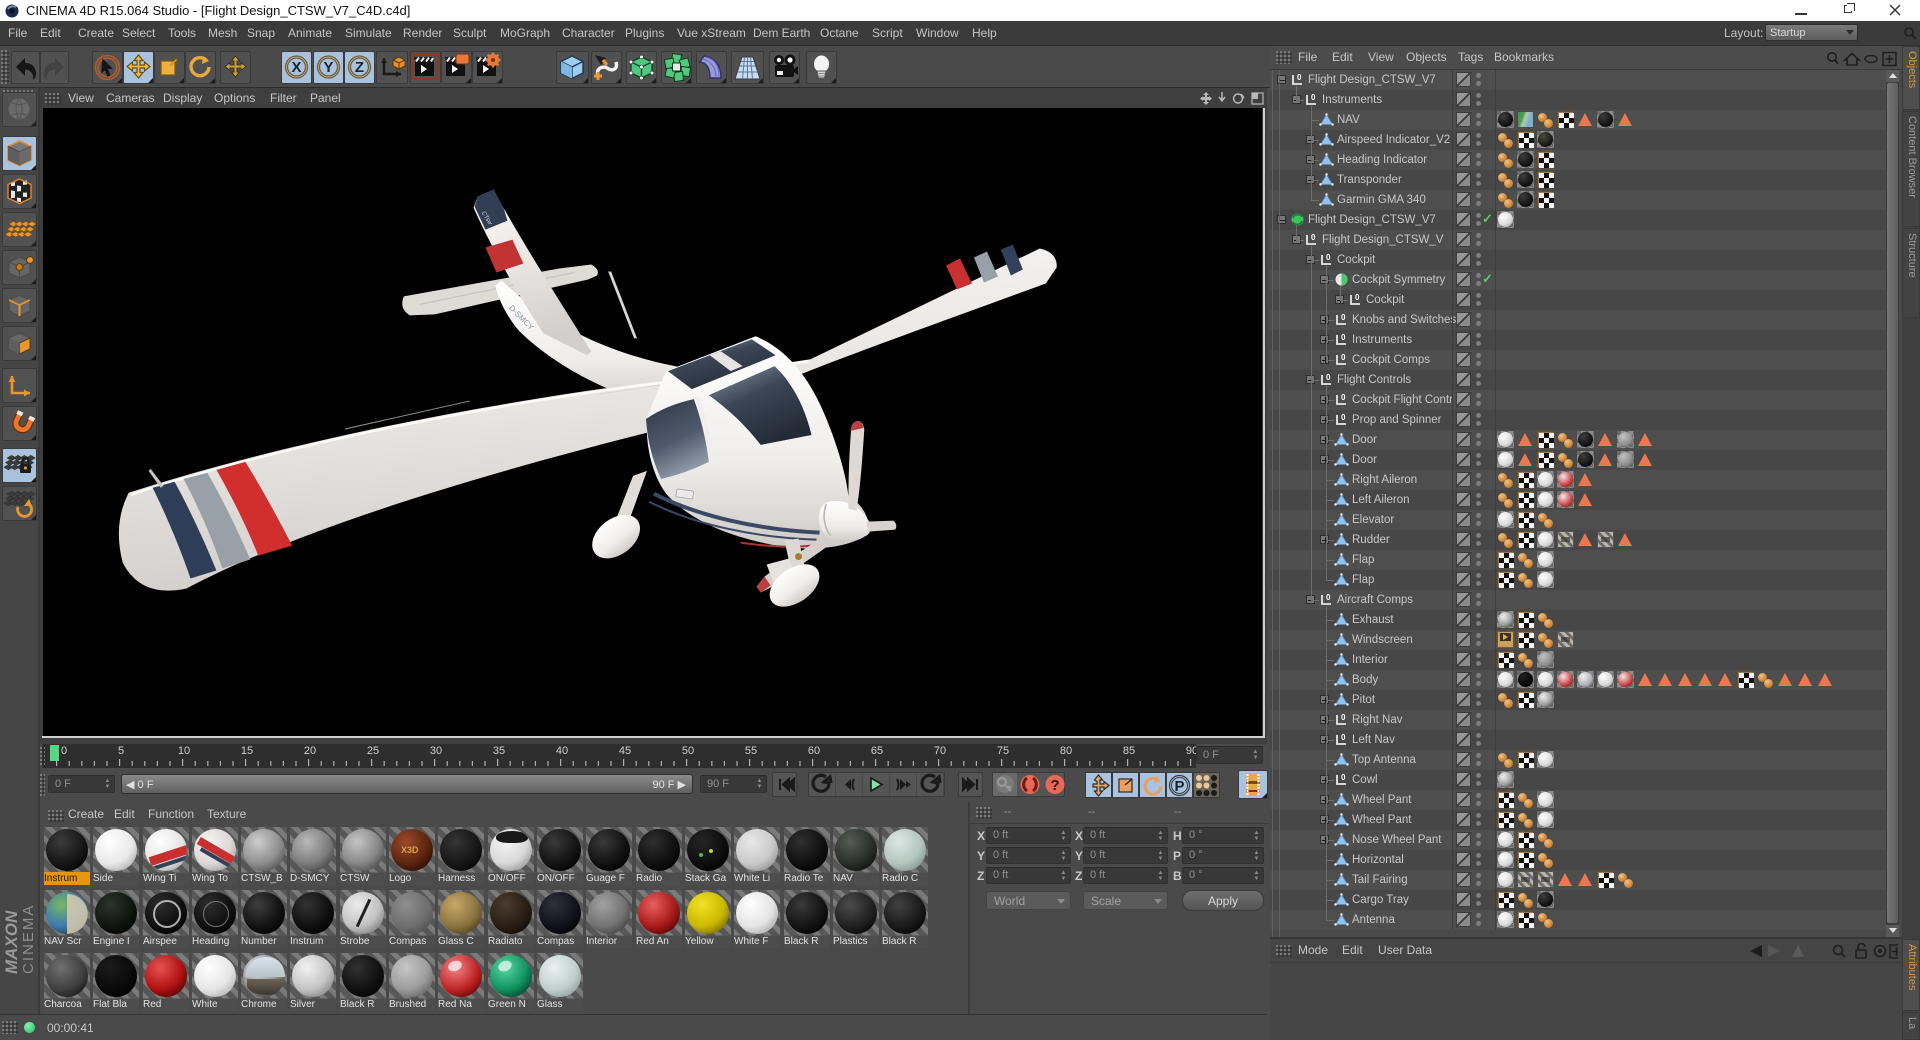 The width and height of the screenshot is (1920, 1040). What do you see at coordinates (1179, 786) in the screenshot?
I see `svg-text: P` at bounding box center [1179, 786].